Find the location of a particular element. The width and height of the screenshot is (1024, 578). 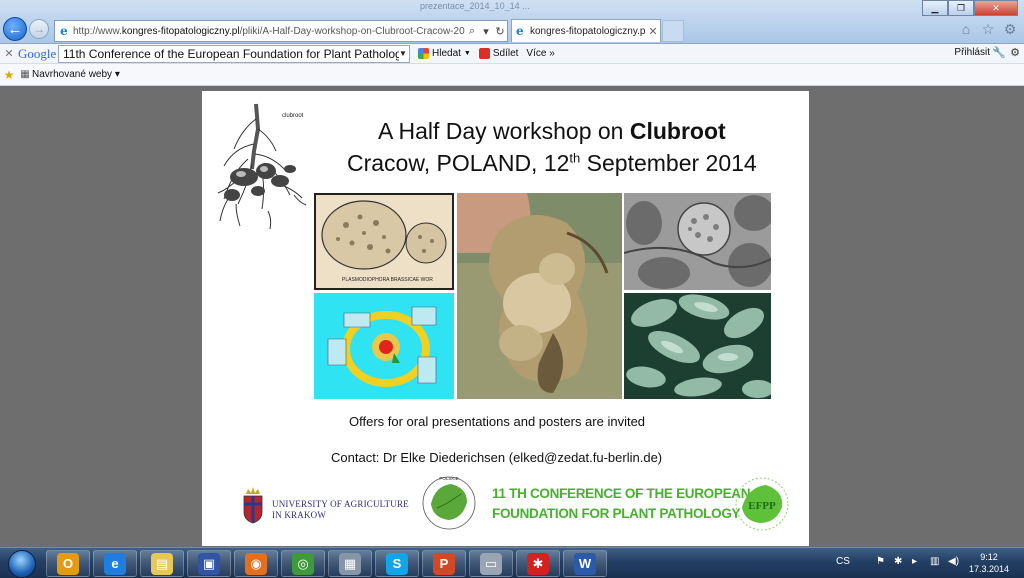

taskbar-word-button: W is located at coordinates (585, 563).